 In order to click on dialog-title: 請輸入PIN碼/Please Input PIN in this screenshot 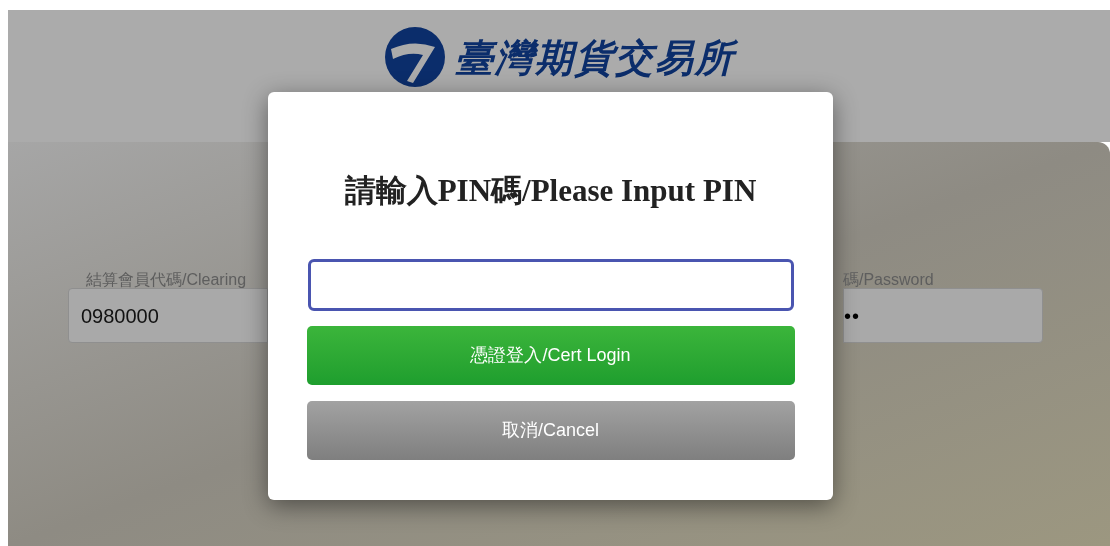, I will do `click(550, 191)`.